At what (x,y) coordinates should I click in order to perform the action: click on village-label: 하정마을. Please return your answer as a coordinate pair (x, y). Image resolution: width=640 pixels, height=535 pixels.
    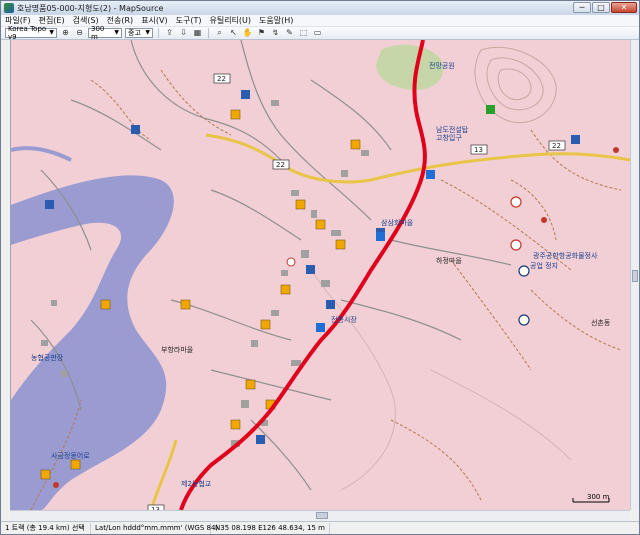
    Looking at the image, I should click on (449, 260).